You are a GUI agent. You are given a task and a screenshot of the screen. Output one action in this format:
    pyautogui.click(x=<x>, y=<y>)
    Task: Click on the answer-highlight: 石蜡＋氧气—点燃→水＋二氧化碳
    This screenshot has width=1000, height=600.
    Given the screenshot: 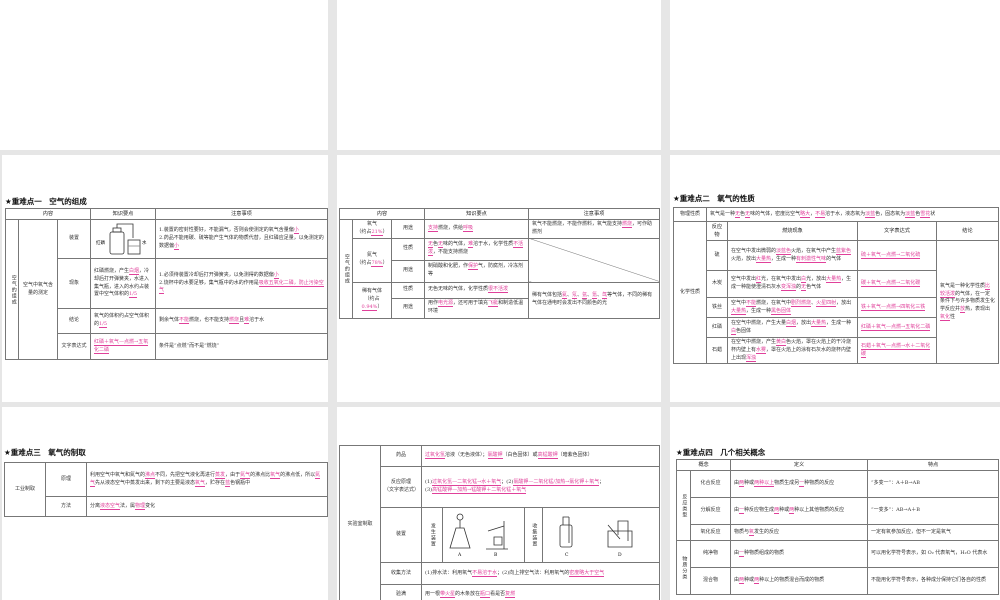 What is the action you would take?
    pyautogui.click(x=896, y=350)
    